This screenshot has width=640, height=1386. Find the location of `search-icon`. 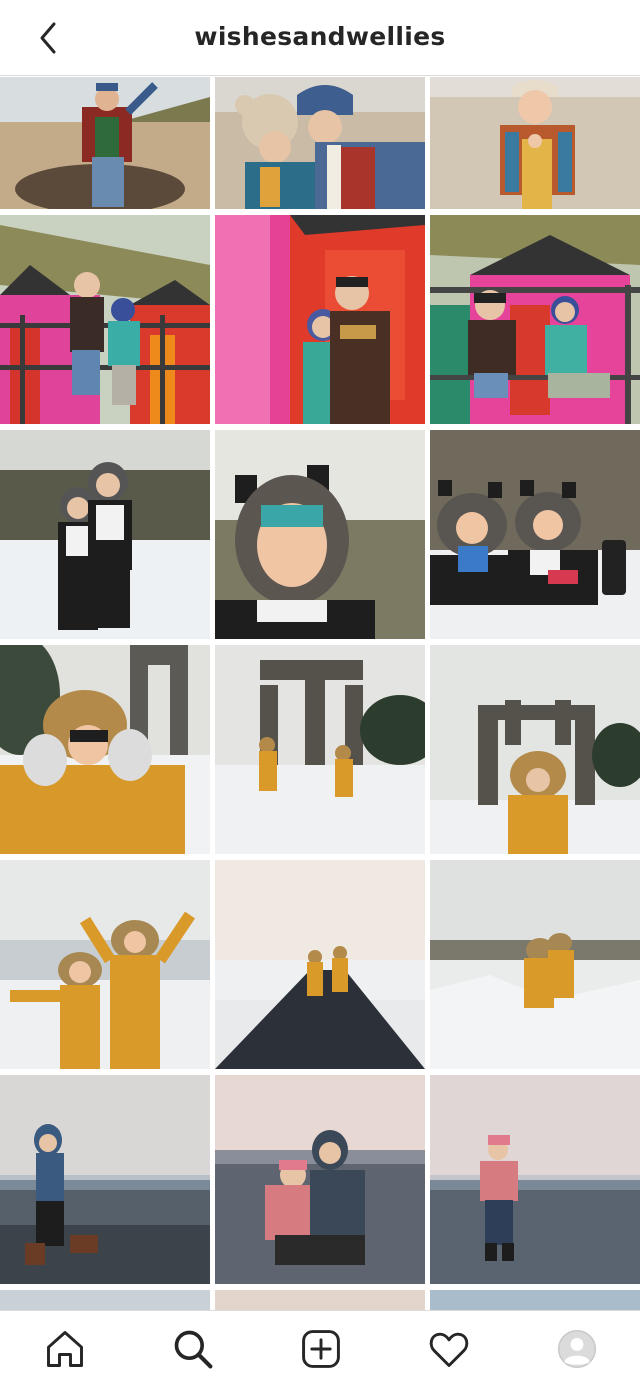

search-icon is located at coordinates (193, 1349).